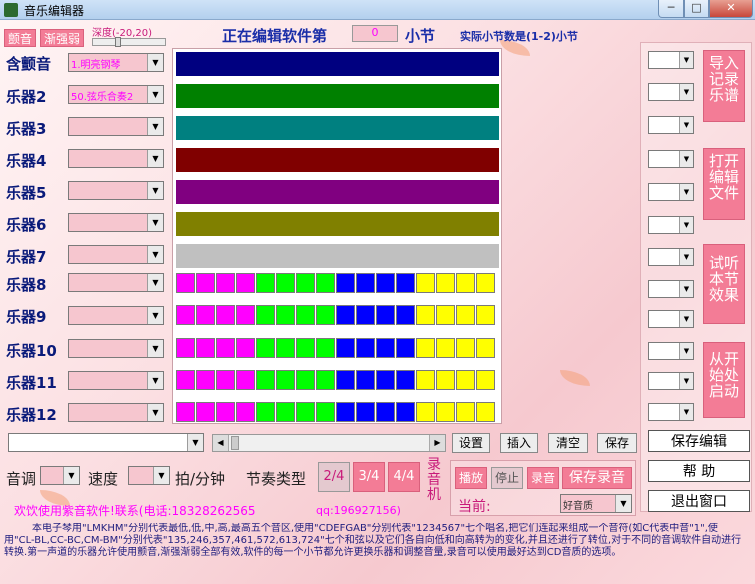 This screenshot has width=755, height=584. Describe the element at coordinates (60, 475) in the screenshot. I see `tone-select: ▼` at that location.